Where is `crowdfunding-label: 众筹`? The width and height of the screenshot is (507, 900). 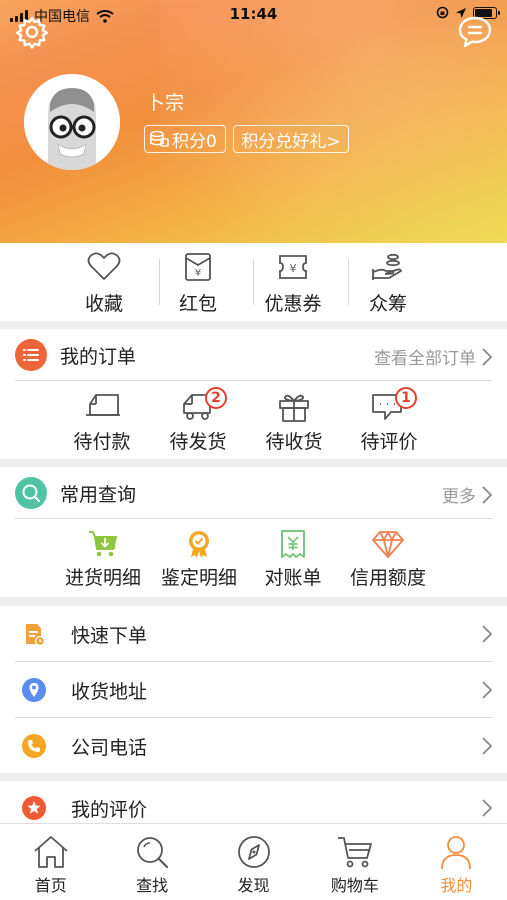
crowdfunding-label: 众筹 is located at coordinates (387, 304).